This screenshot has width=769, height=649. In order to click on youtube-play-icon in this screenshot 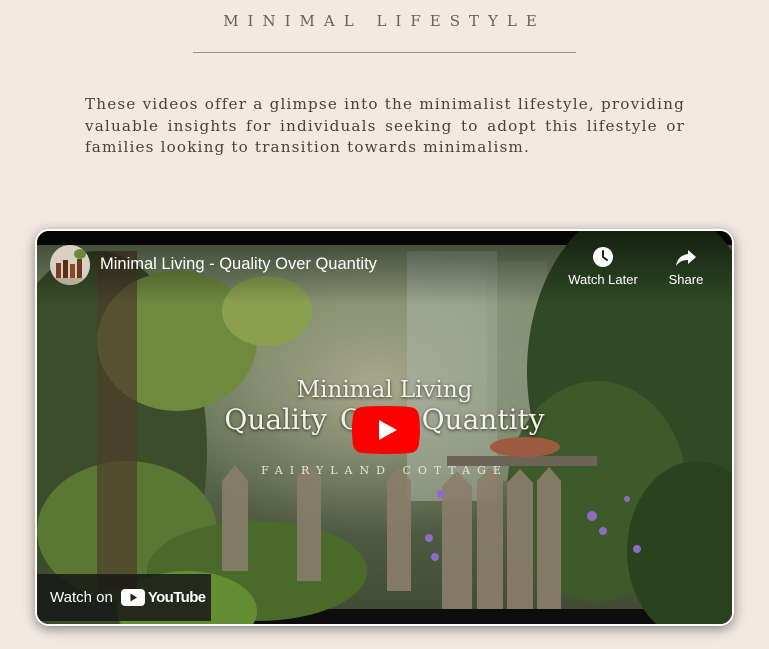, I will do `click(132, 597)`.